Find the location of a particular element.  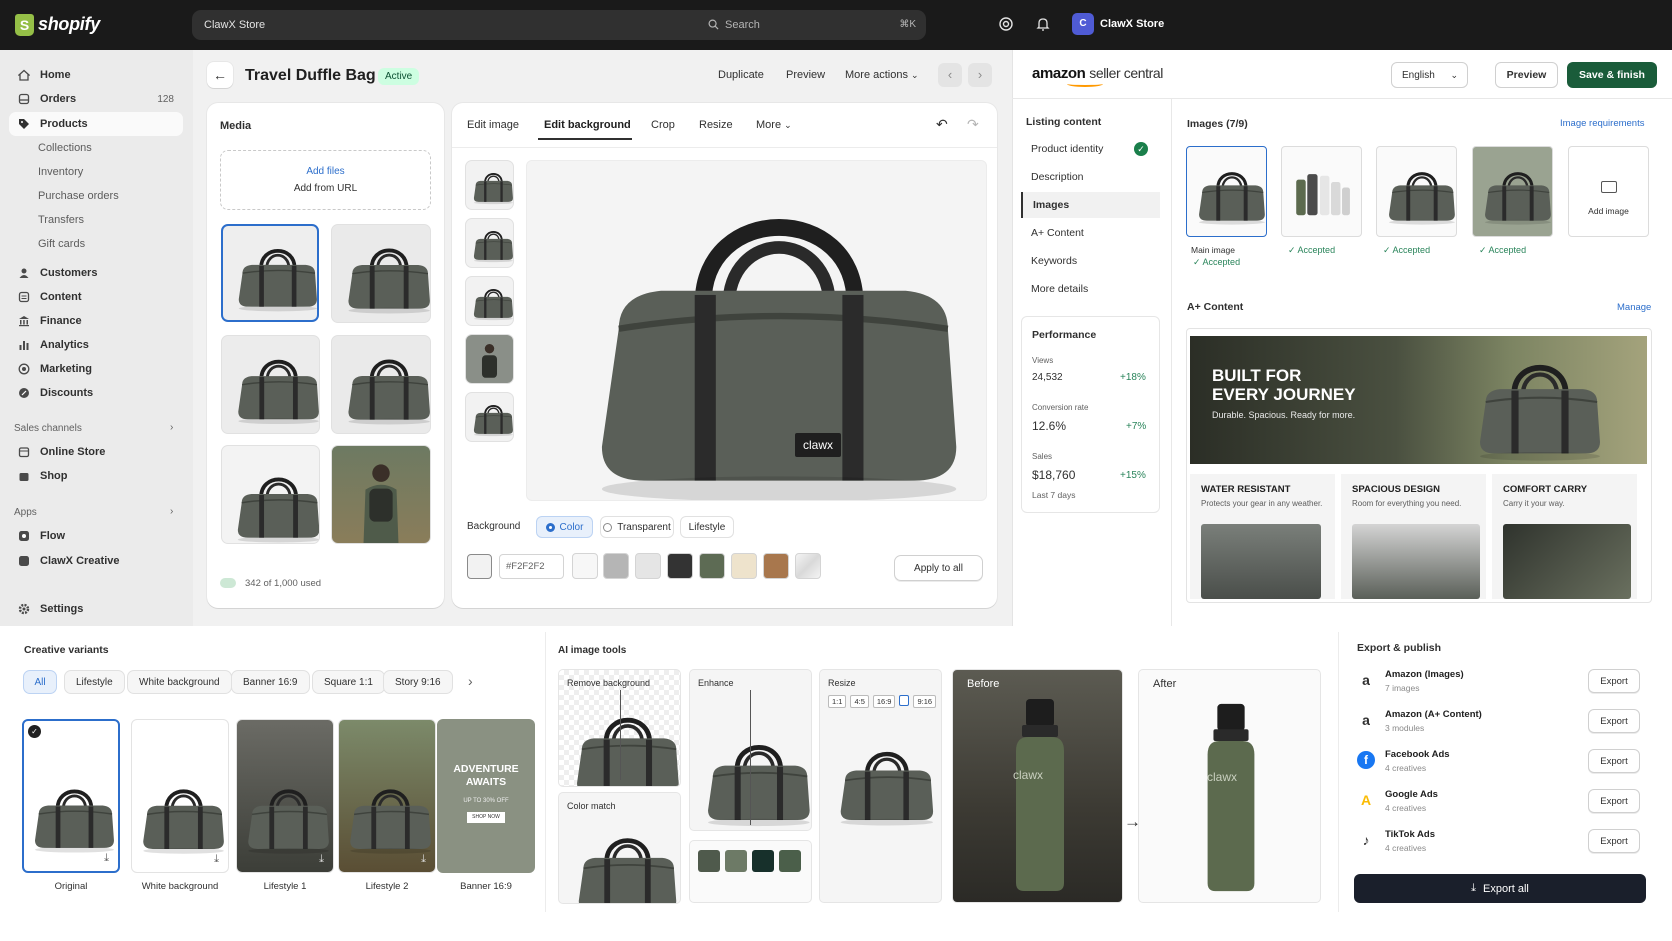

ratio-chip: 16:9 is located at coordinates (884, 701).